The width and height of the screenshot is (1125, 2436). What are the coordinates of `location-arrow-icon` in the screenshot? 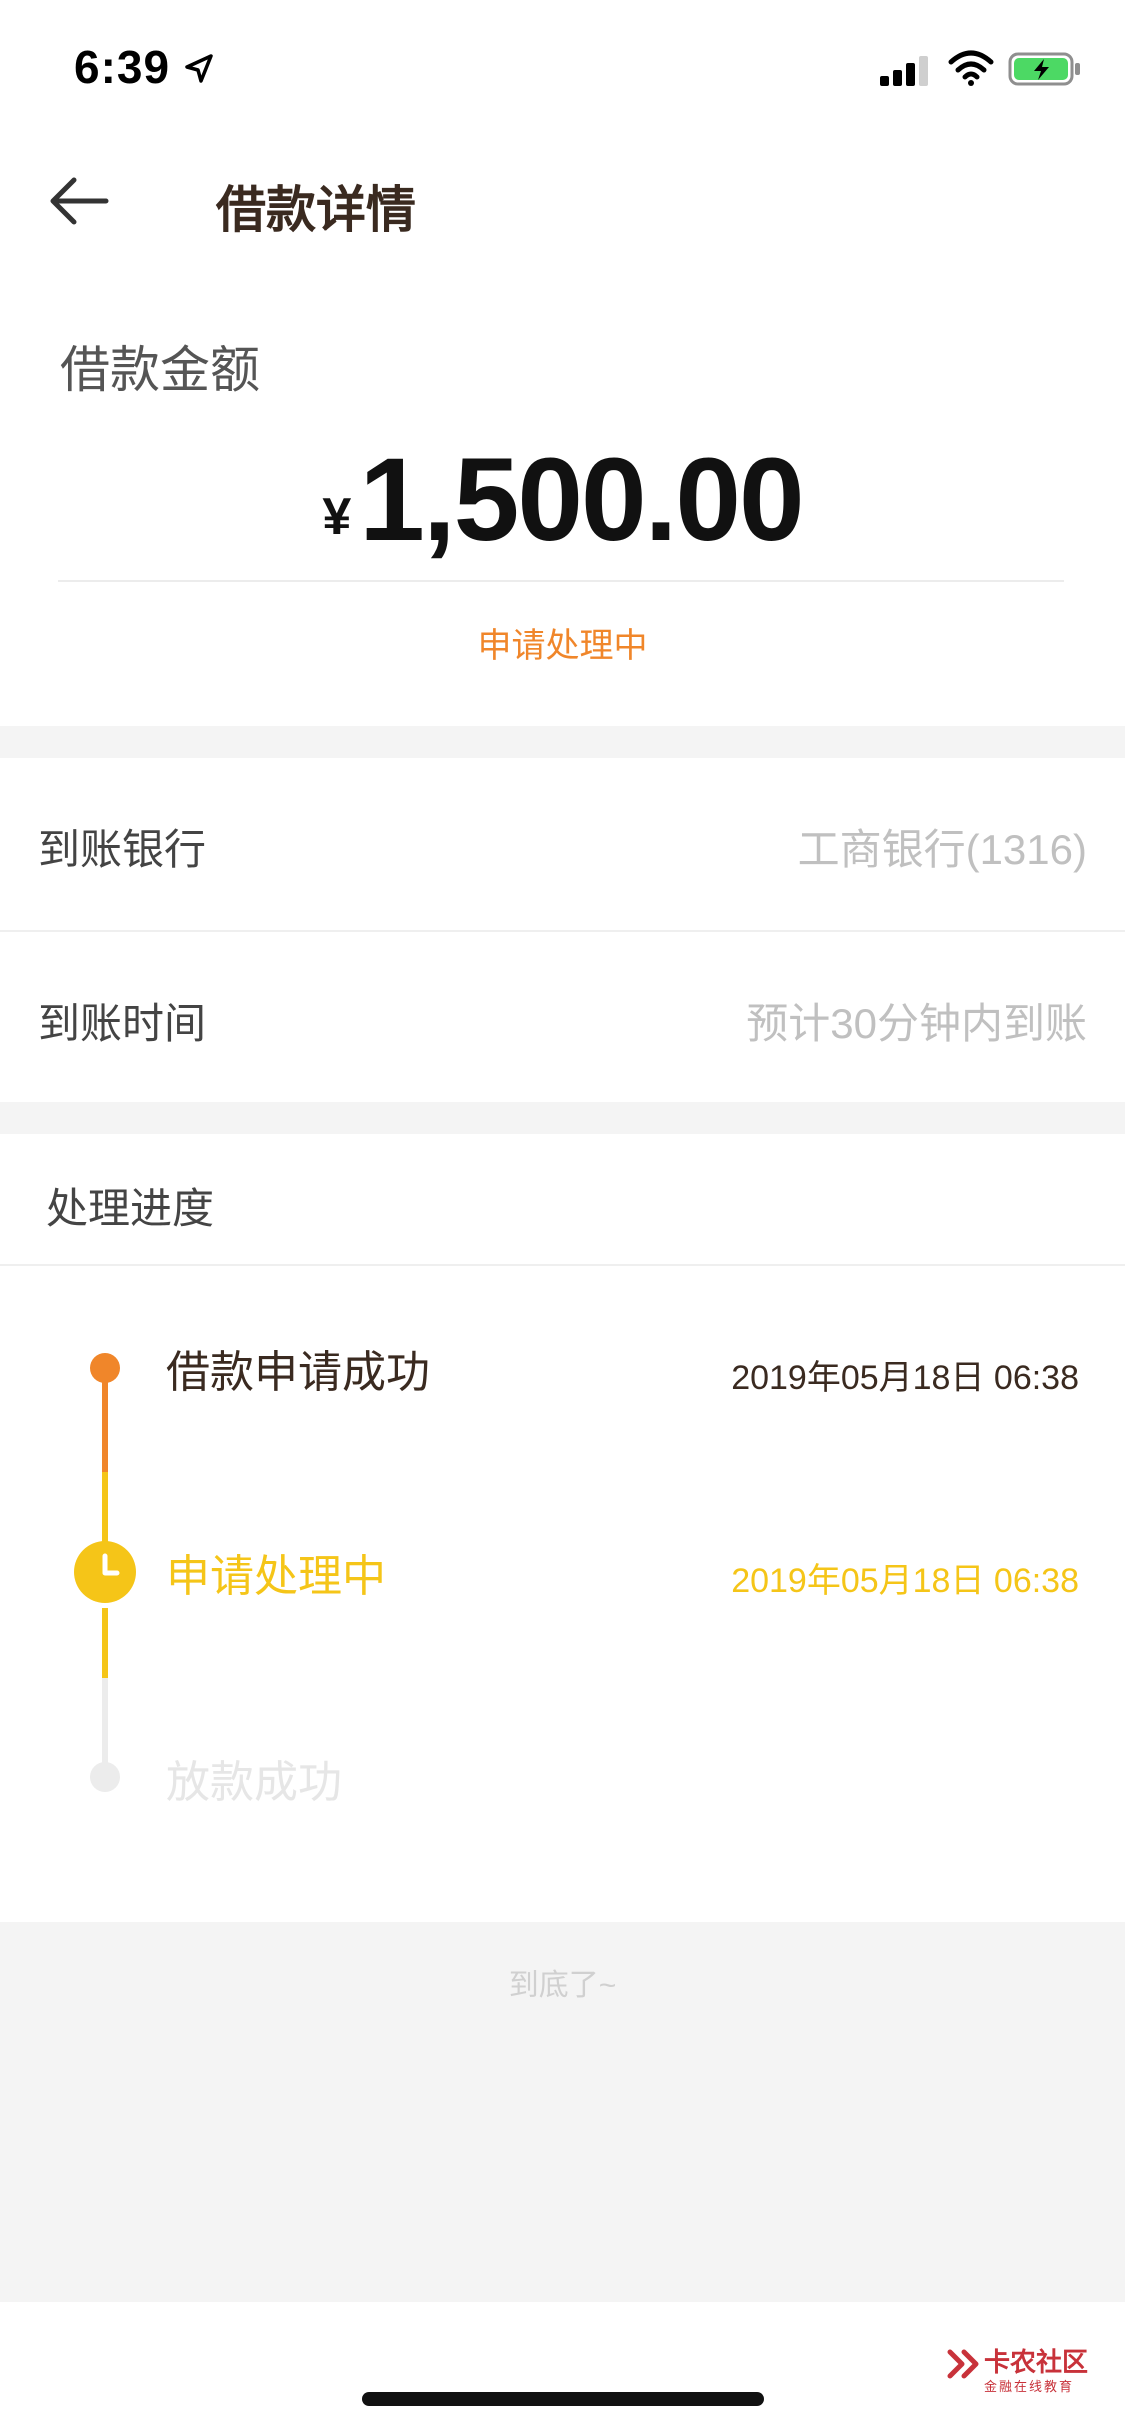 It's located at (199, 68).